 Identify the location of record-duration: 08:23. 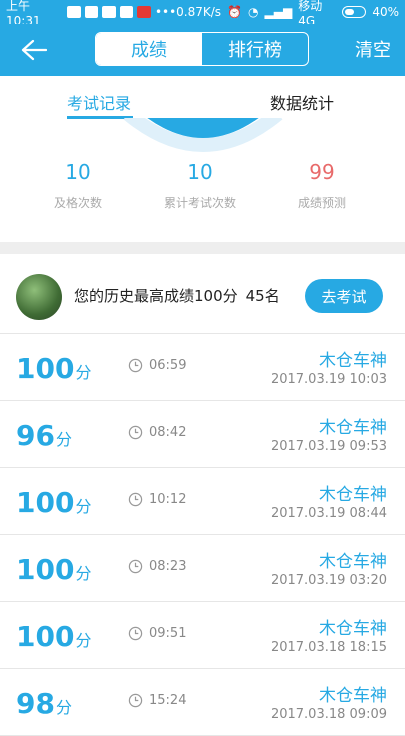
(157, 566).